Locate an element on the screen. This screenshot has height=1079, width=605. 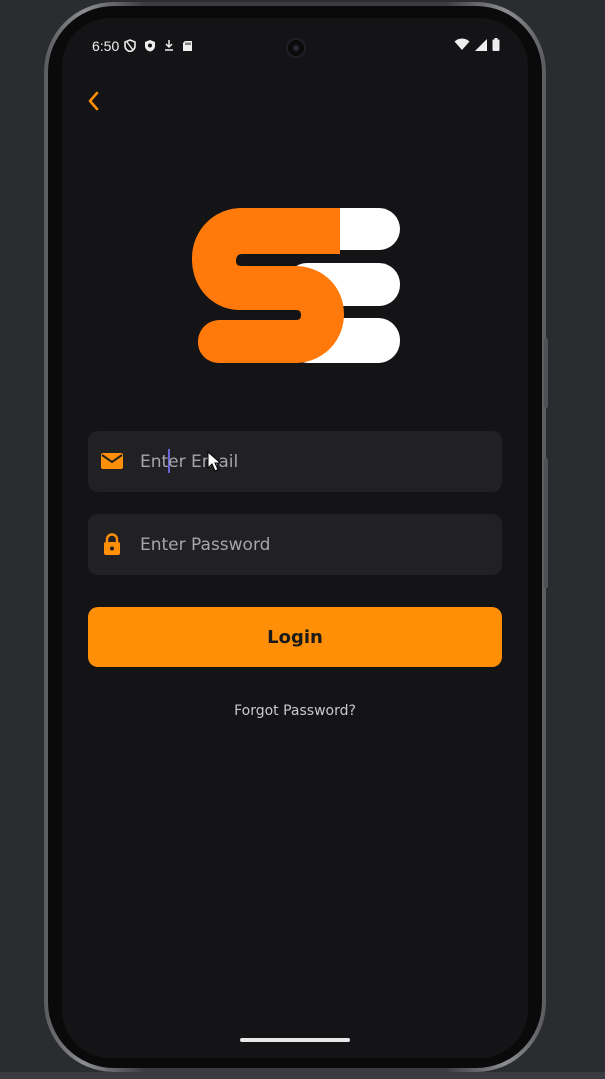
app-logo is located at coordinates (296, 285).